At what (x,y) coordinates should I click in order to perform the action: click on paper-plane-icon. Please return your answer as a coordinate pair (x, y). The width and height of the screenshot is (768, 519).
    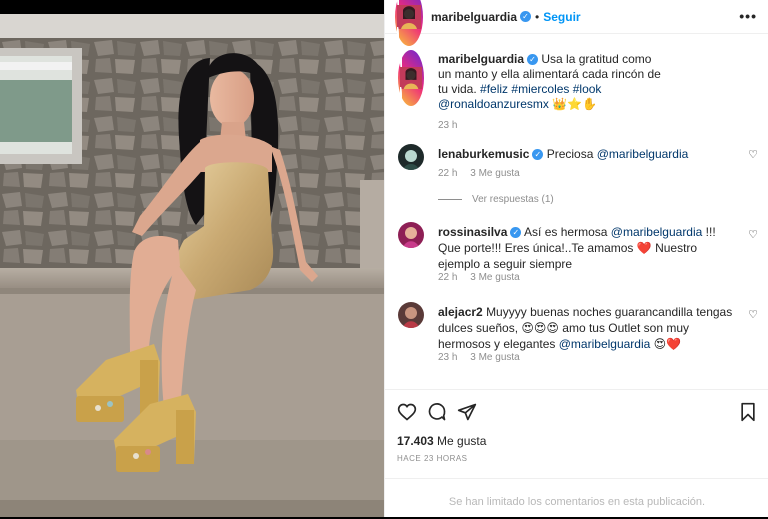
    Looking at the image, I should click on (467, 414).